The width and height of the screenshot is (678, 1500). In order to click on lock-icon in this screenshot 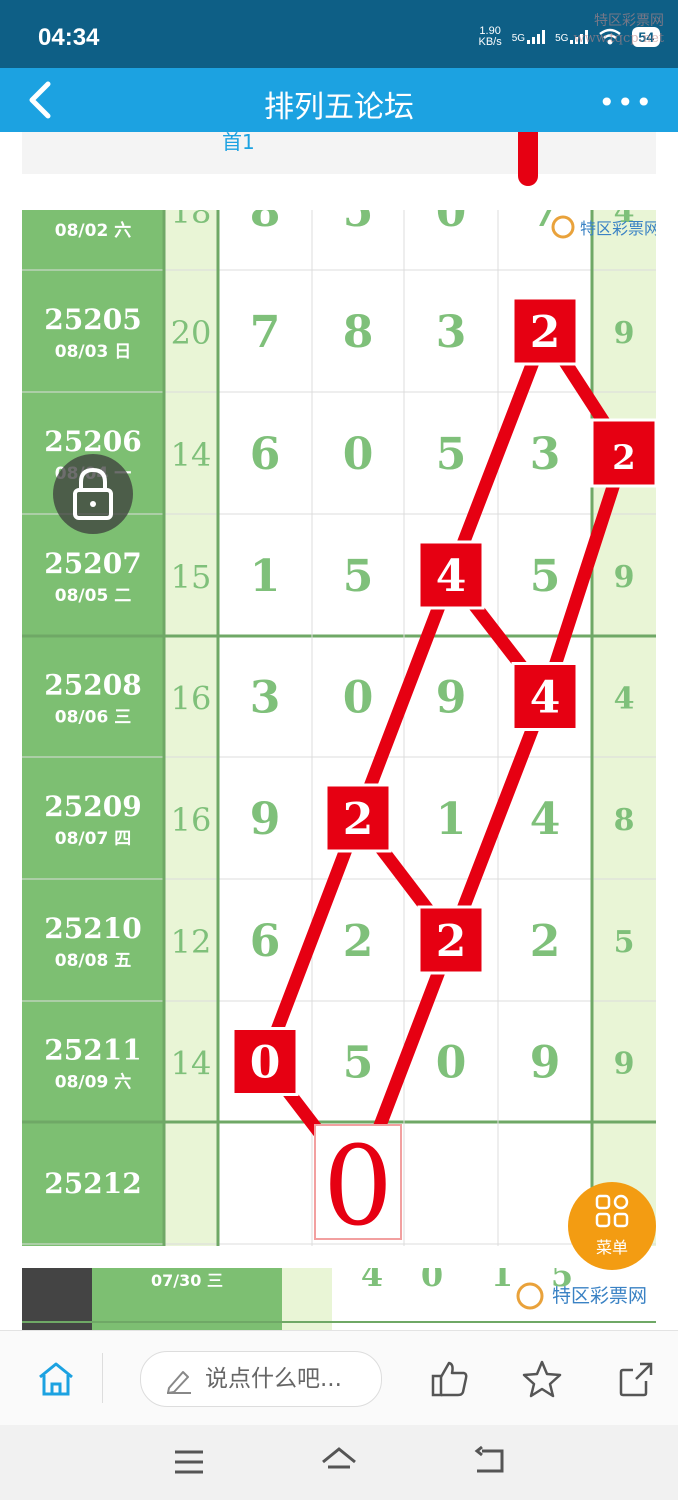, I will do `click(93, 493)`.